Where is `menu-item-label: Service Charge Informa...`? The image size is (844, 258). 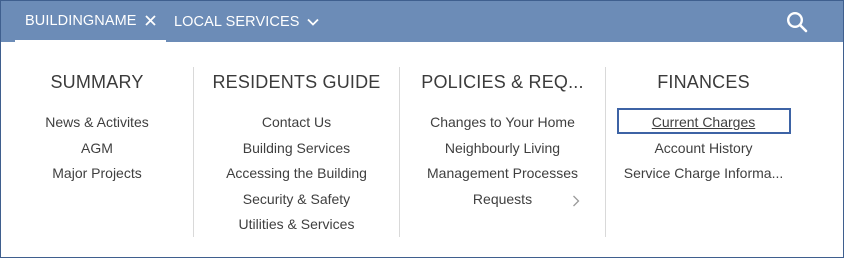
menu-item-label: Service Charge Informa... is located at coordinates (703, 173).